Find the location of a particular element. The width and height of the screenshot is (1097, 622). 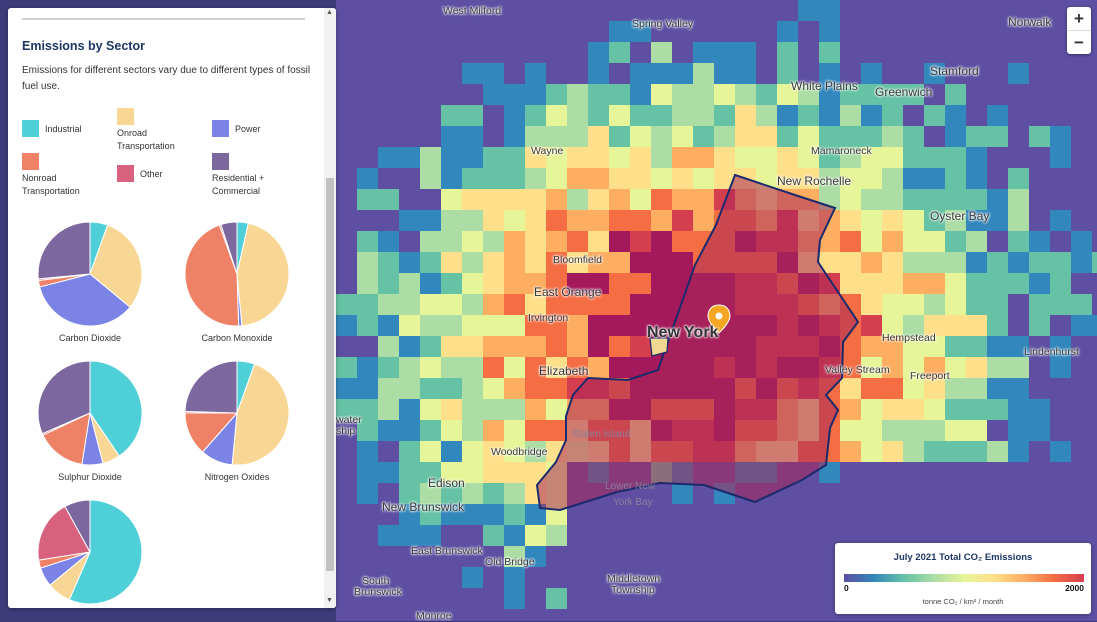

panel-scrollbar: ▲ ▼ is located at coordinates (330, 308).